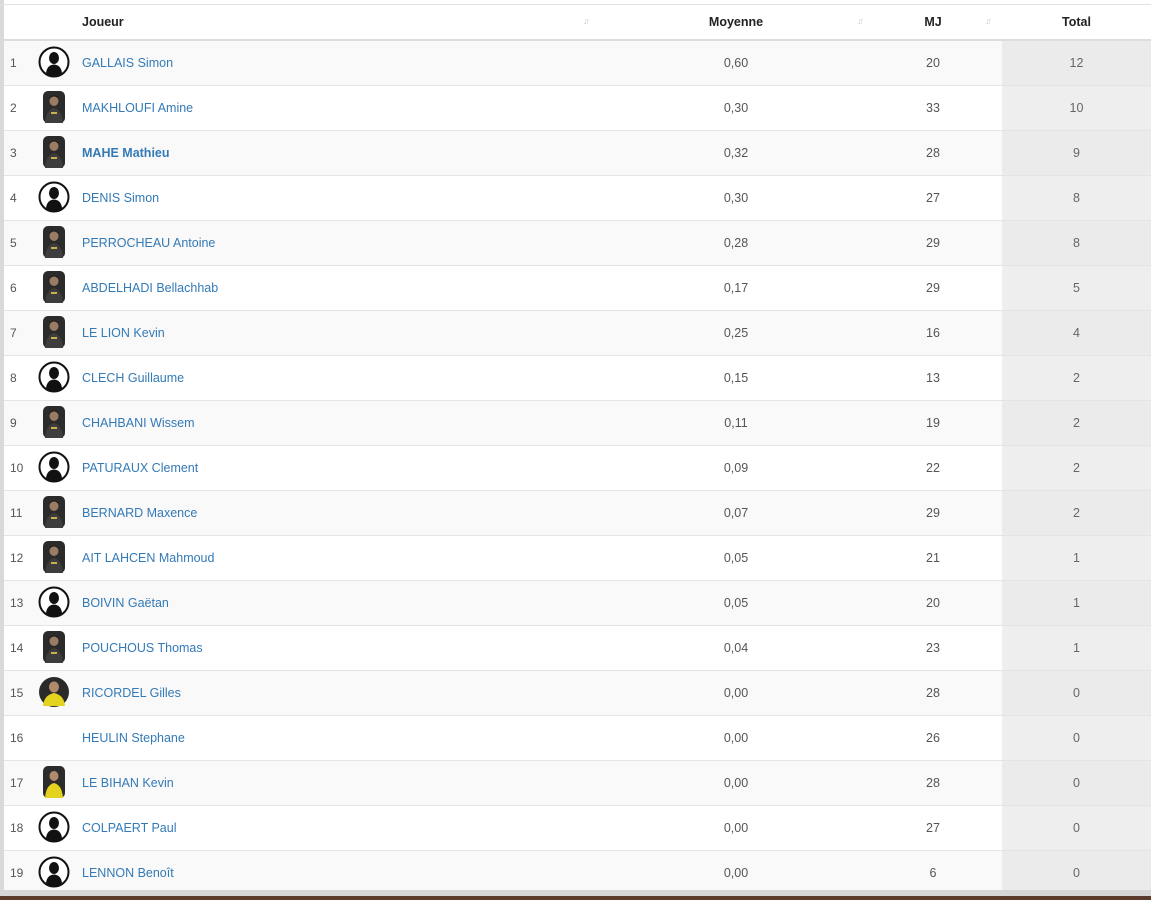 The width and height of the screenshot is (1151, 900). Describe the element at coordinates (17, 648) in the screenshot. I see `rank-cell: 14` at that location.